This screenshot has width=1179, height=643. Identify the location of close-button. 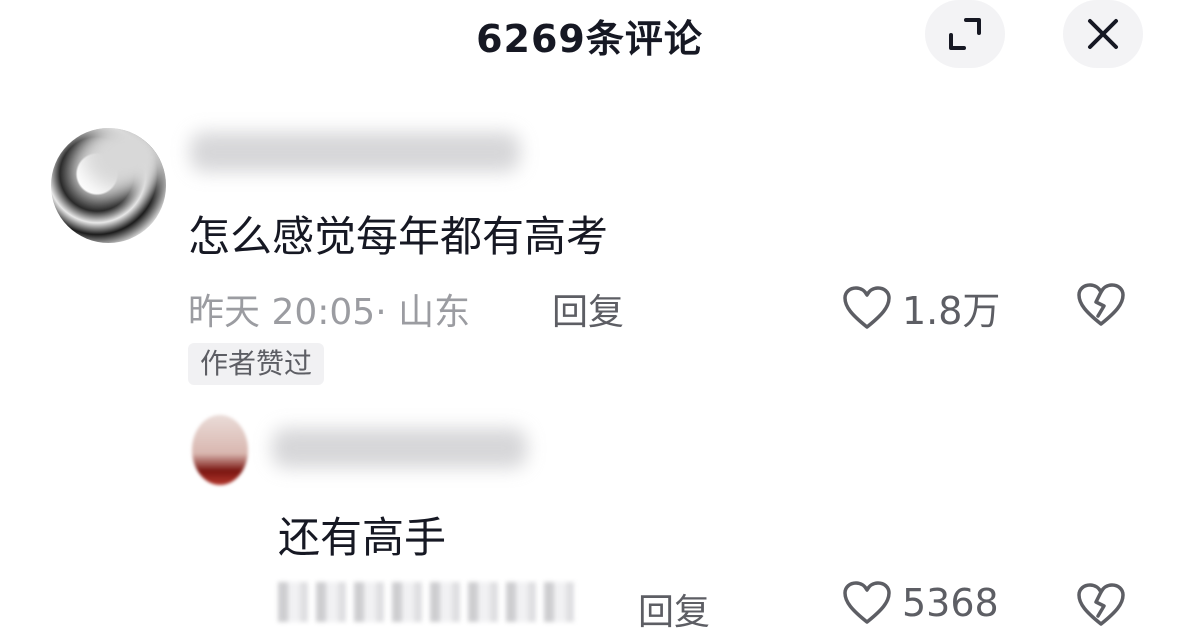
(1103, 34).